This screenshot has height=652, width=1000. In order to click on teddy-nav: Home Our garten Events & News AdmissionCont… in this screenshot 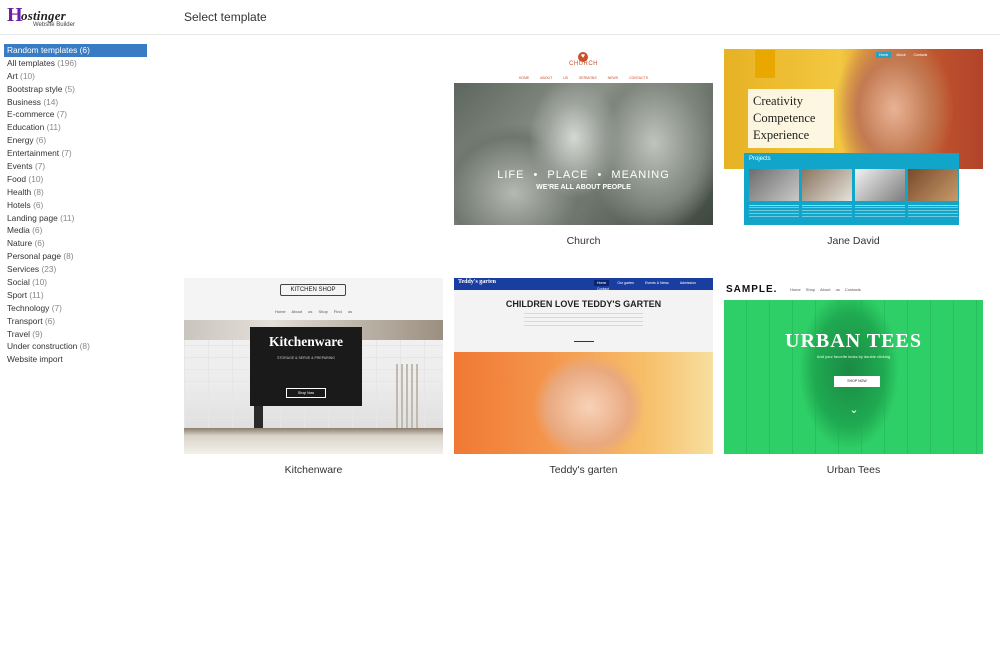, I will do `click(653, 286)`.